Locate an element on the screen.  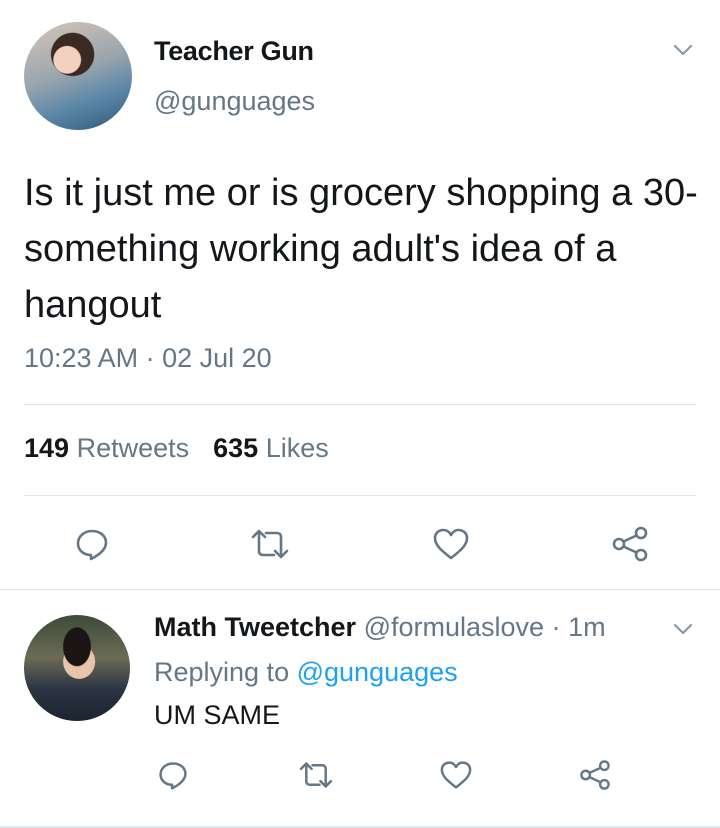
reply-share-button is located at coordinates (595, 775).